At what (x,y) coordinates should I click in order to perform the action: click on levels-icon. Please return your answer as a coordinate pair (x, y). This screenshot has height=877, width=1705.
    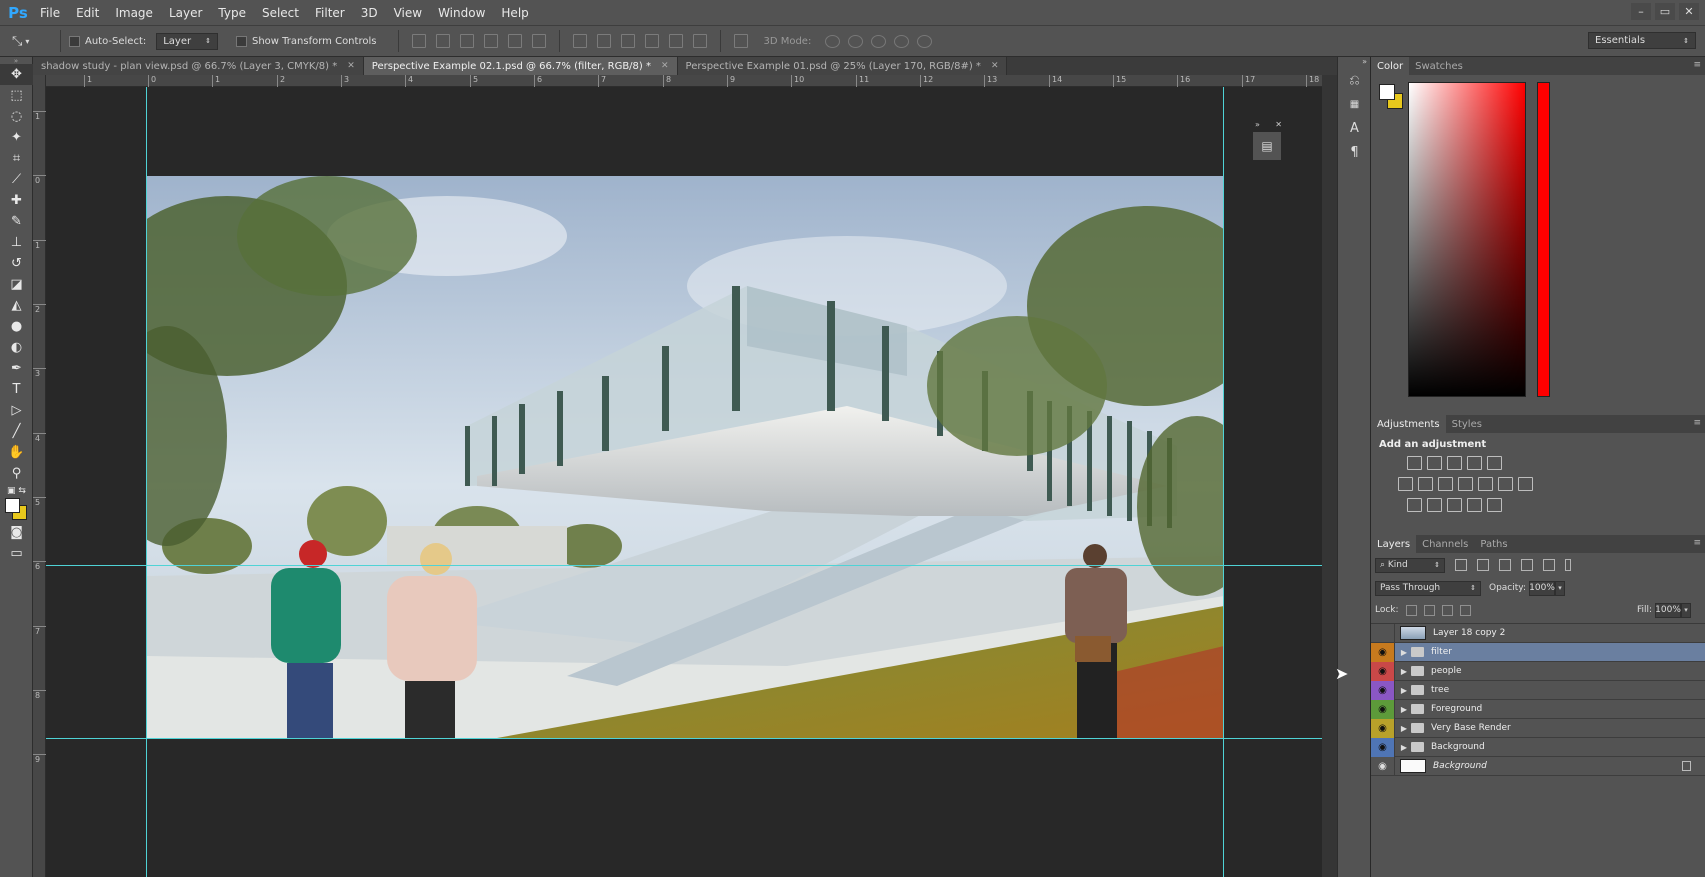
    Looking at the image, I should click on (1434, 463).